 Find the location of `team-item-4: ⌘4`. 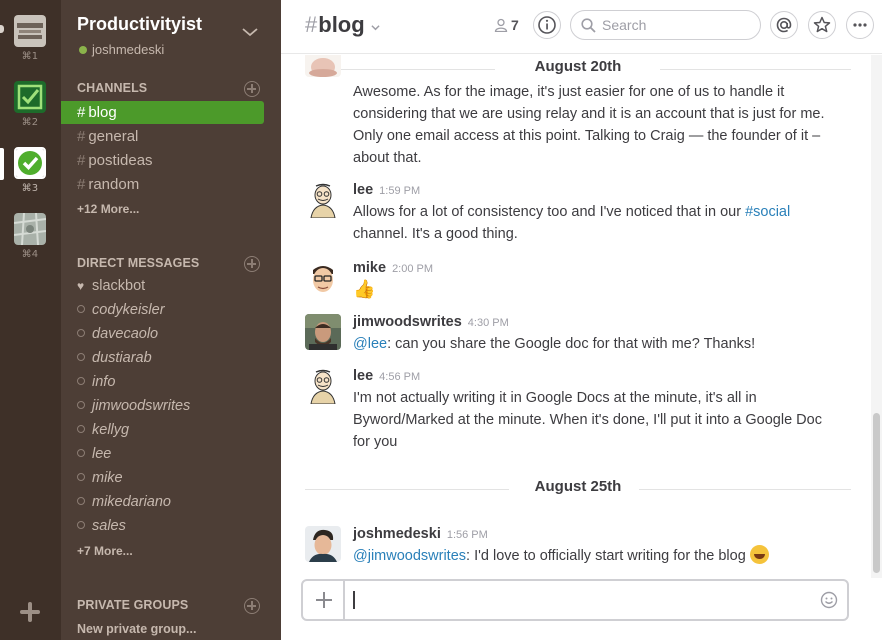

team-item-4: ⌘4 is located at coordinates (30, 236).